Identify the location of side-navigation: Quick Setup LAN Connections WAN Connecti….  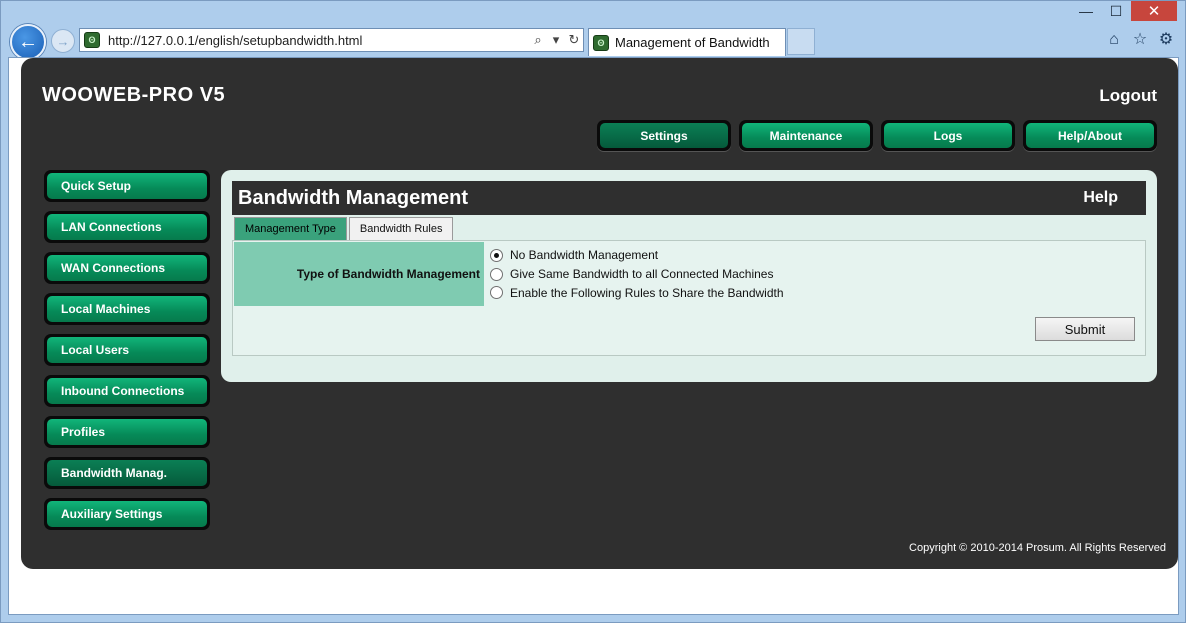
(127, 350).